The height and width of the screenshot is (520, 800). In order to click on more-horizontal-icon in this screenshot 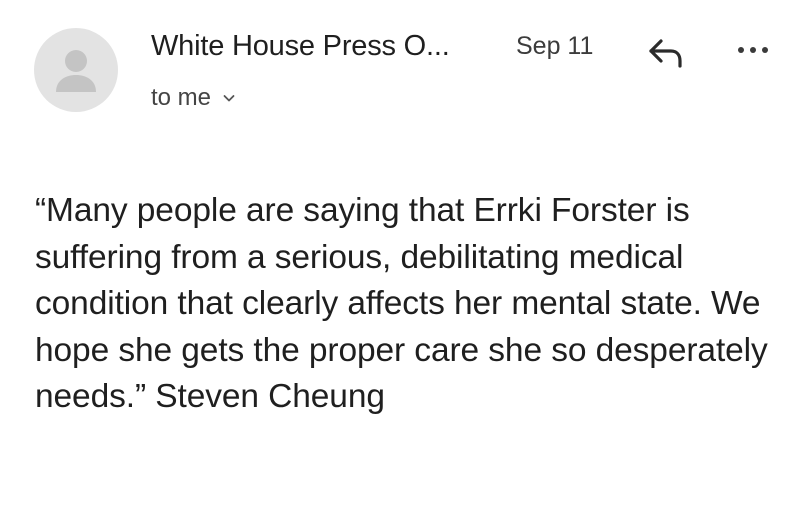, I will do `click(753, 50)`.